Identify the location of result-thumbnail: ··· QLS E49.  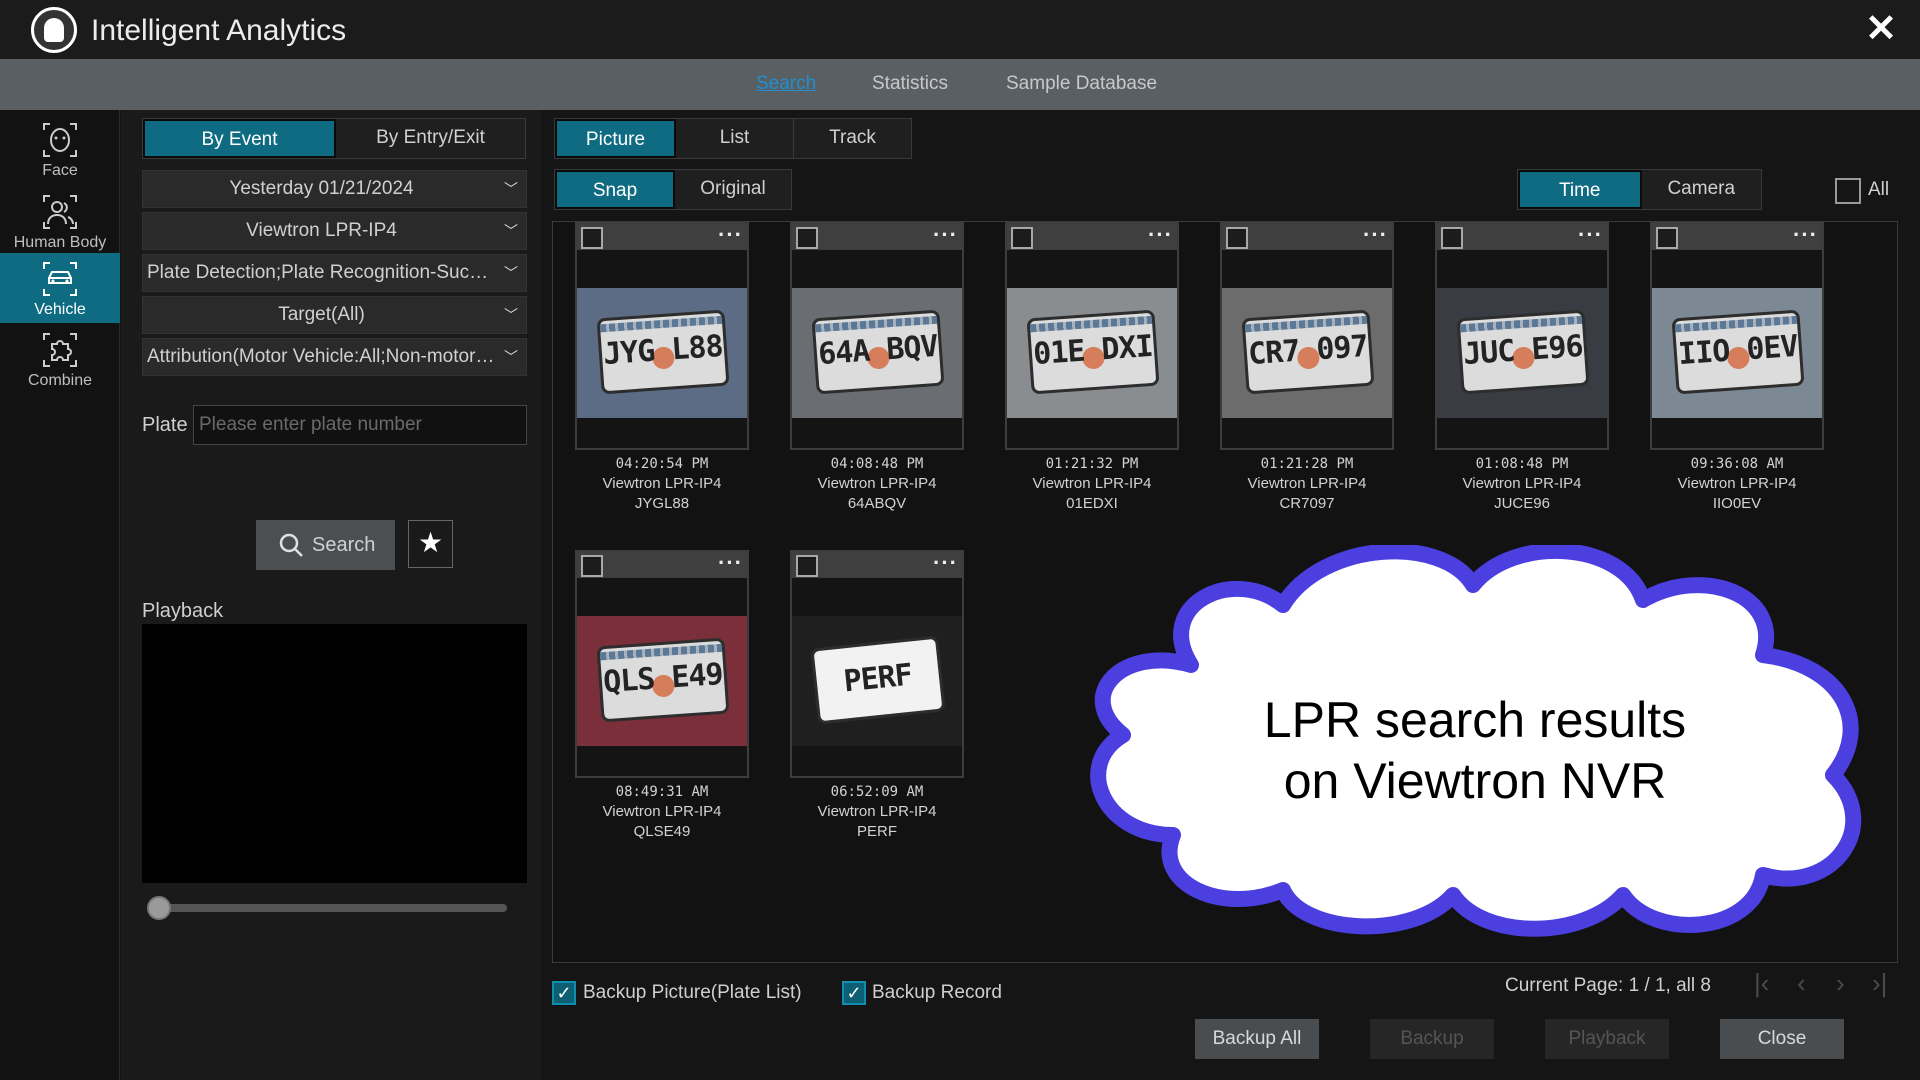
(662, 664).